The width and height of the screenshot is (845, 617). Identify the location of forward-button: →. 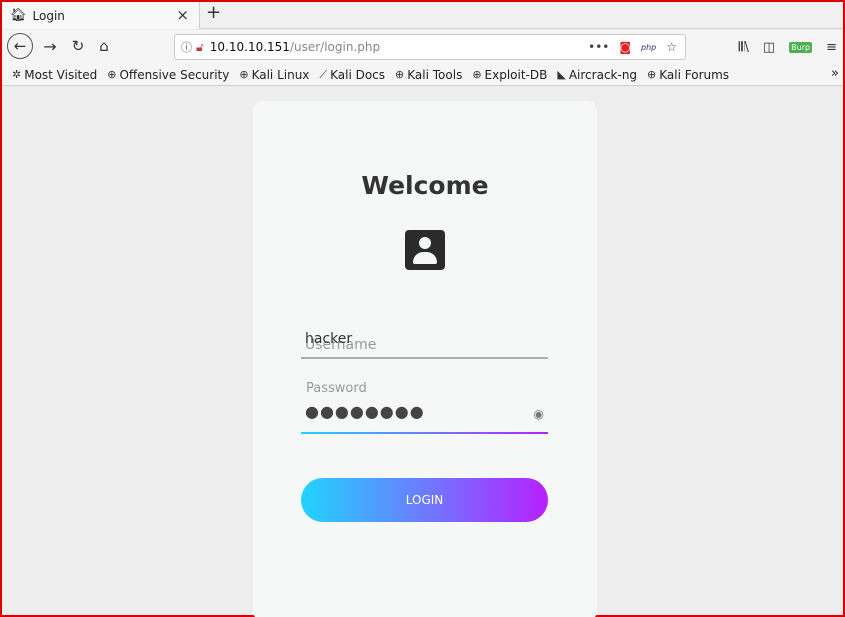
(50, 46).